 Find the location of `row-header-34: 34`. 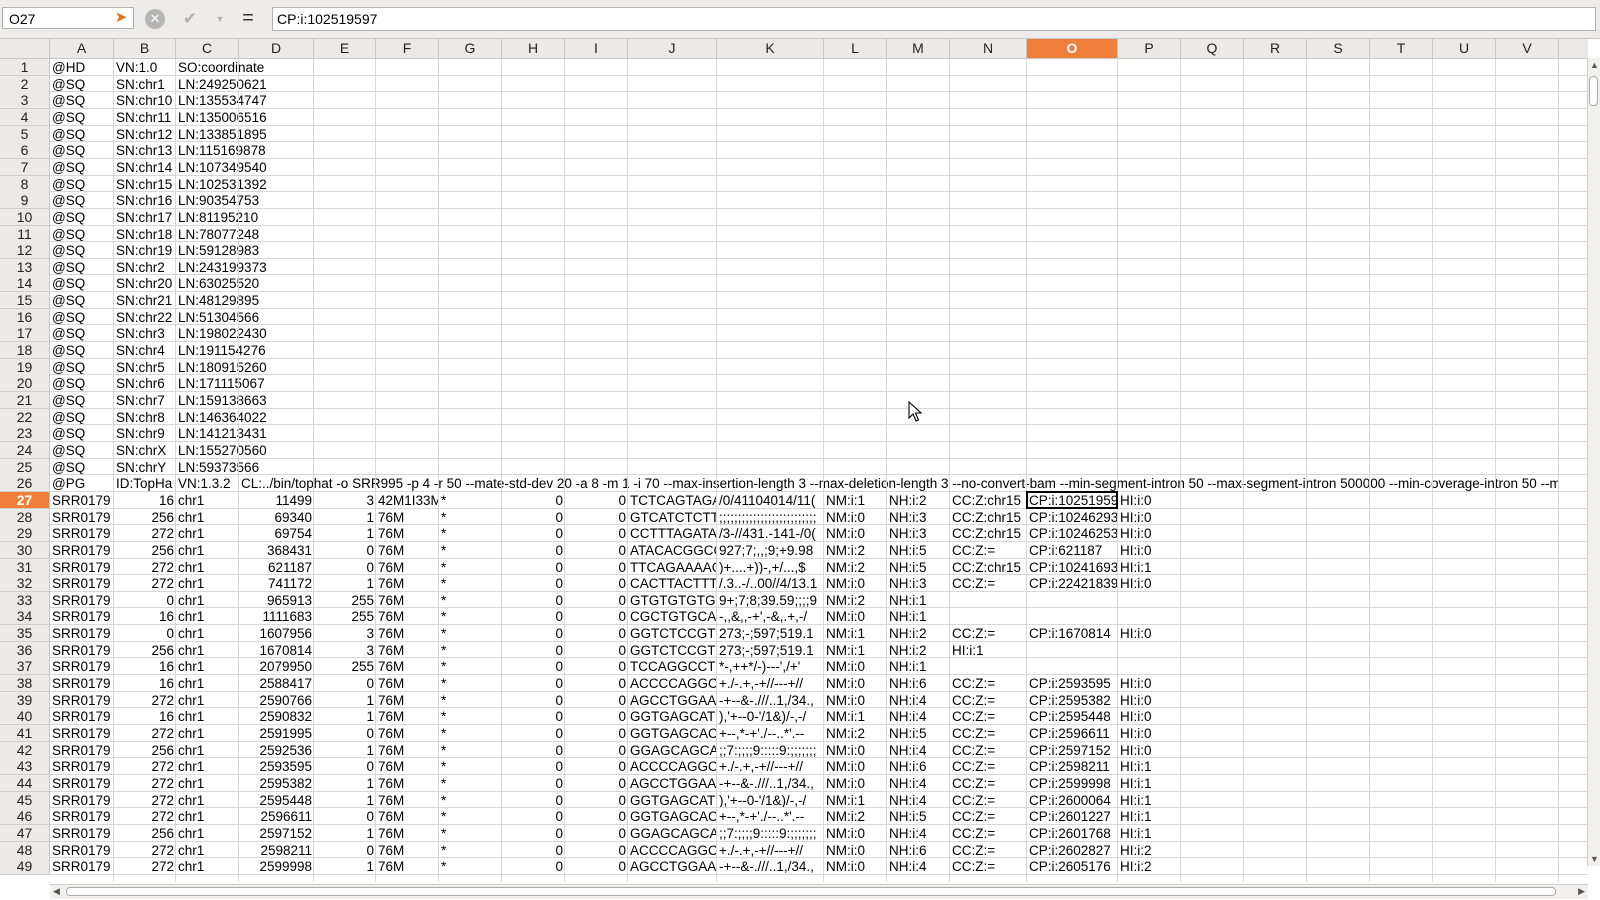

row-header-34: 34 is located at coordinates (25, 617).